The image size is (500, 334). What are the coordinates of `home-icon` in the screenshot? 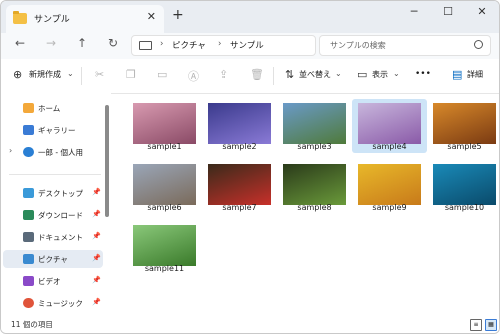 It's located at (28, 108).